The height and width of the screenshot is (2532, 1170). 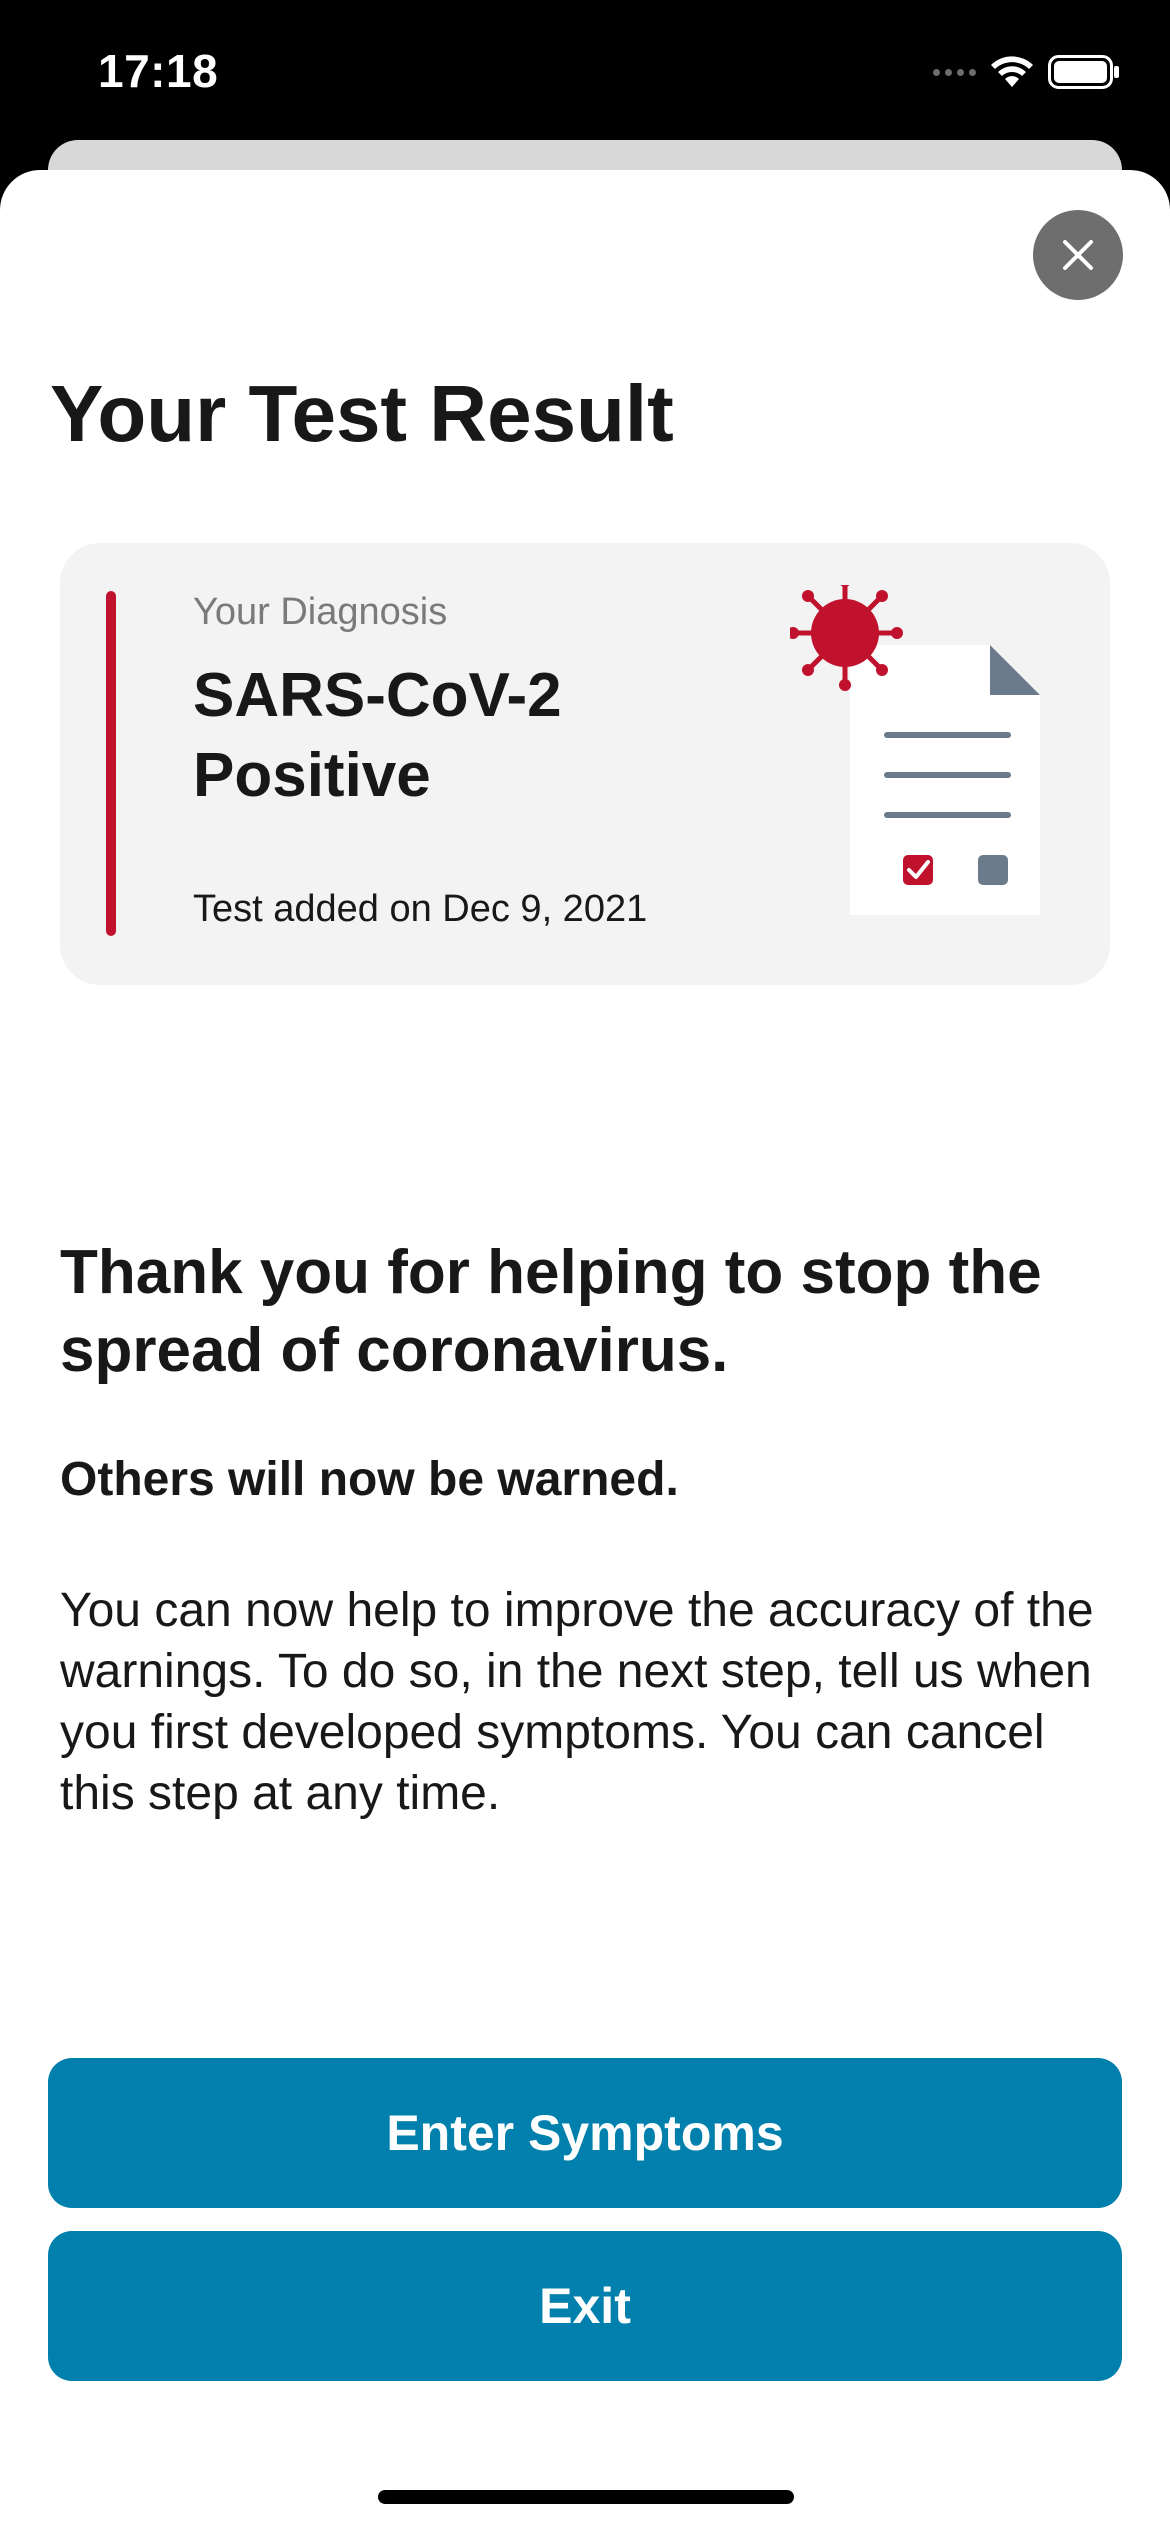 What do you see at coordinates (585, 2306) in the screenshot?
I see `exit-button: Exit` at bounding box center [585, 2306].